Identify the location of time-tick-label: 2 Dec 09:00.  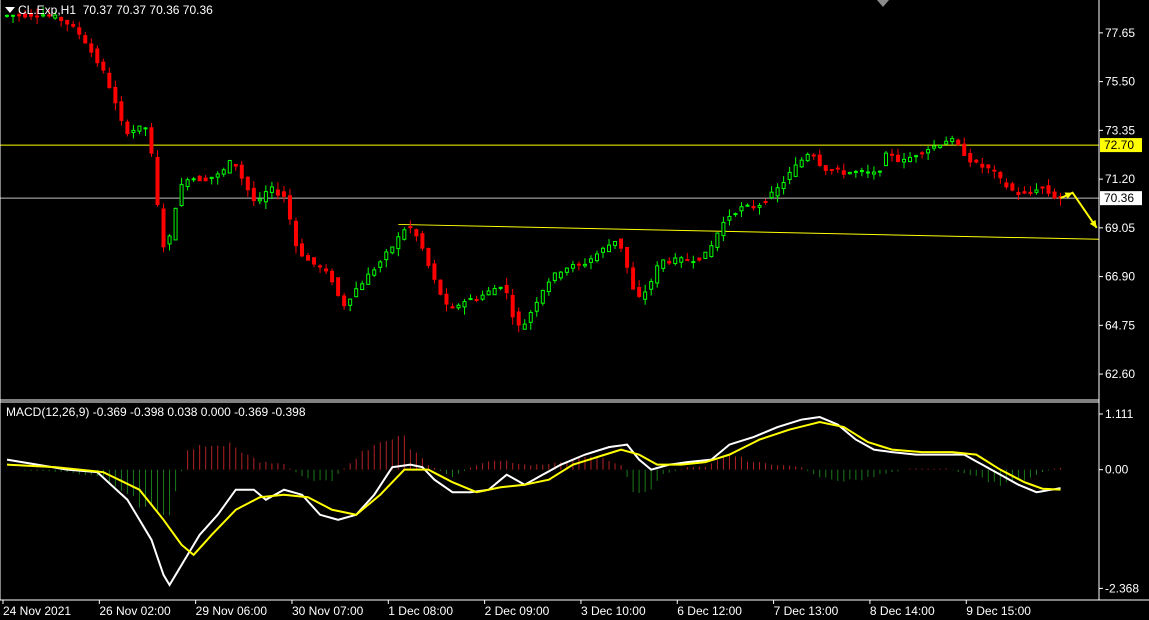
(517, 611).